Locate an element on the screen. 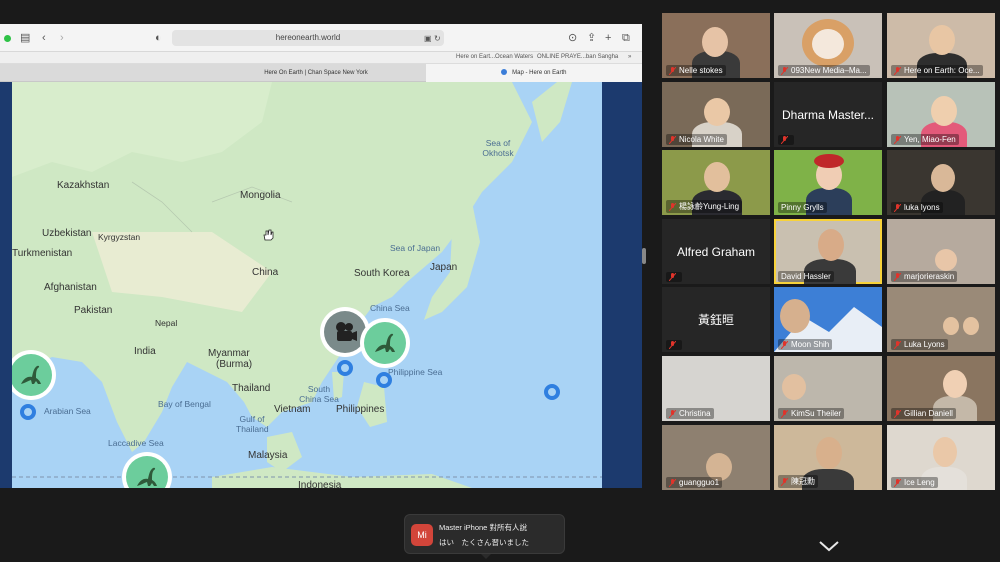  participant-tile: Luka Lyons is located at coordinates (941, 319).